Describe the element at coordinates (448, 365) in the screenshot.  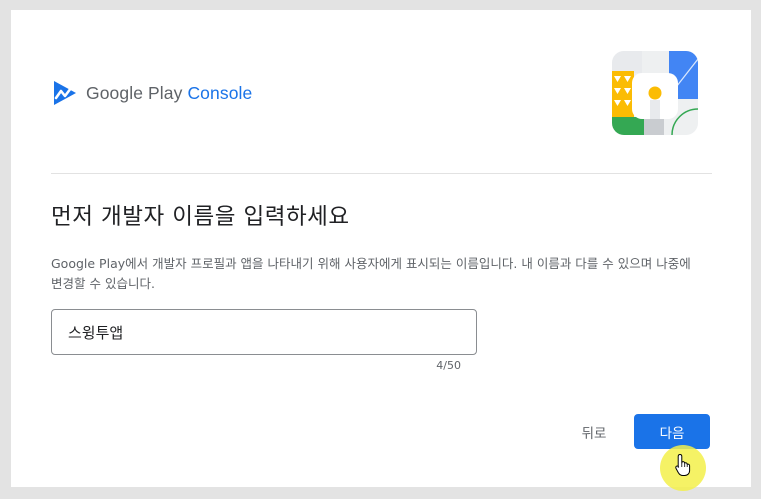
I see `character-counter: 4/50` at that location.